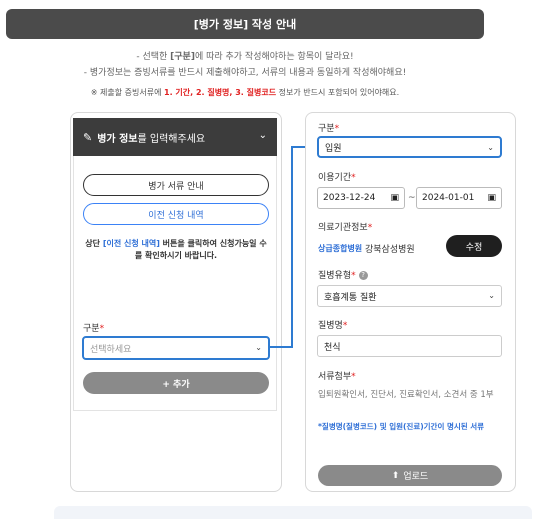 This screenshot has width=560, height=519. I want to click on right-category-label: 구분*, so click(328, 127).